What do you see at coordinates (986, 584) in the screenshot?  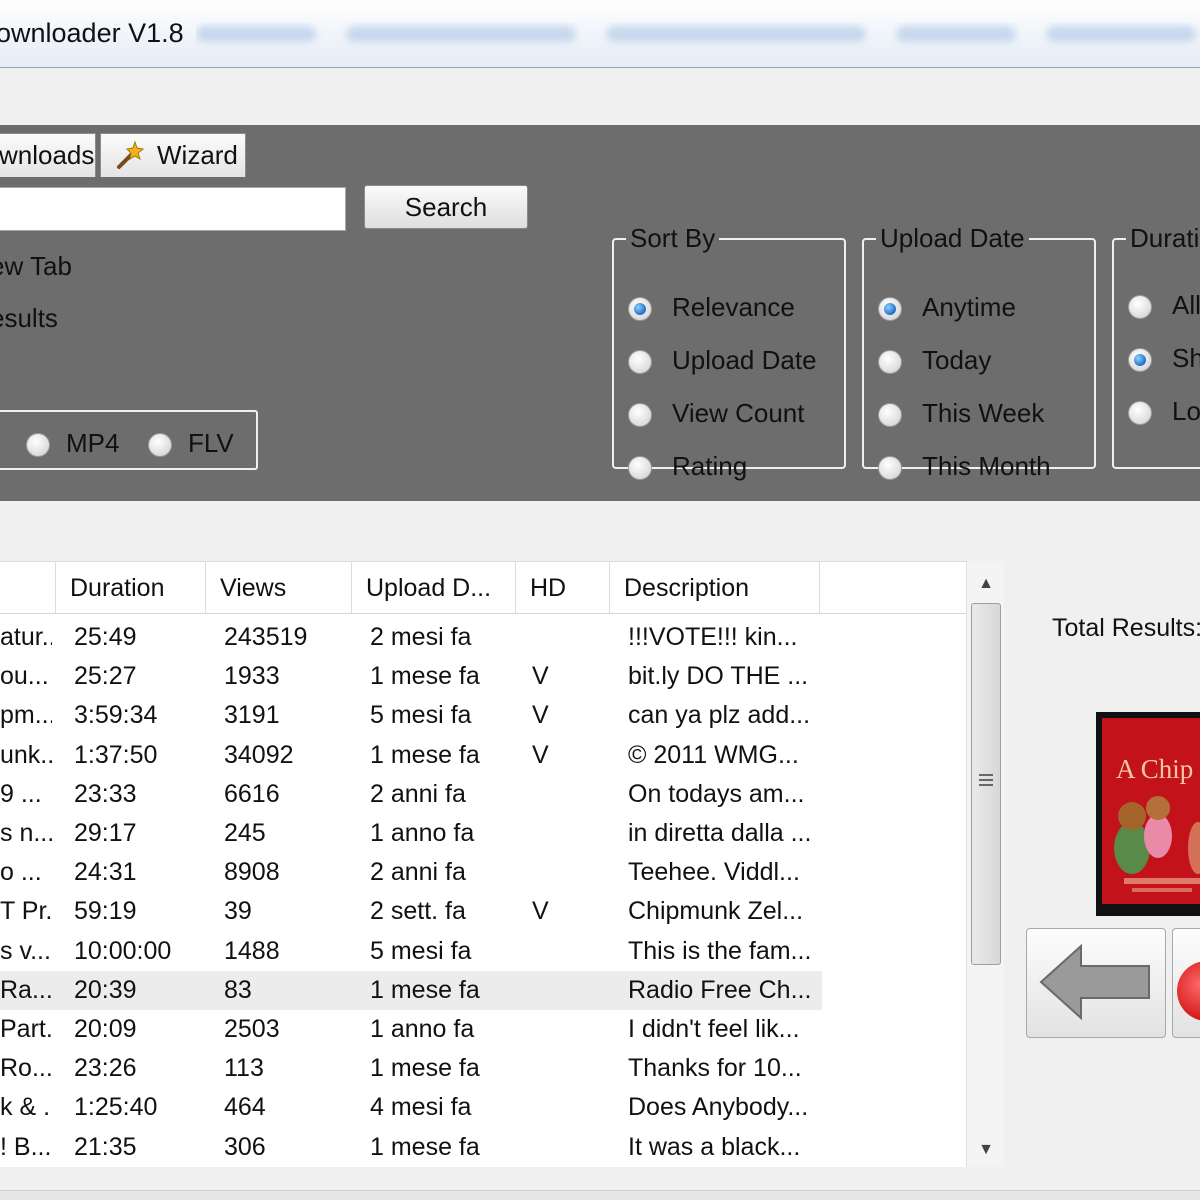 I see `scroll-up-arrow-icon: ▲` at bounding box center [986, 584].